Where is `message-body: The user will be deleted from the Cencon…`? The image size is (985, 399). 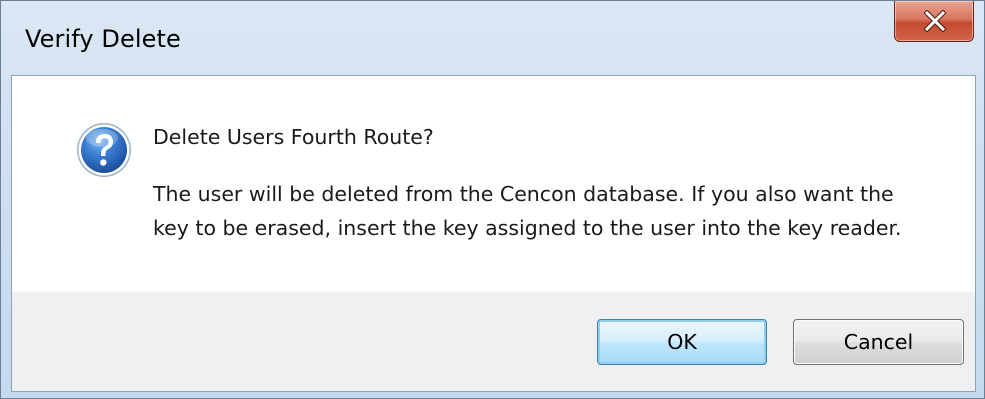
message-body: The user will be deleted from the Cencon… is located at coordinates (527, 211).